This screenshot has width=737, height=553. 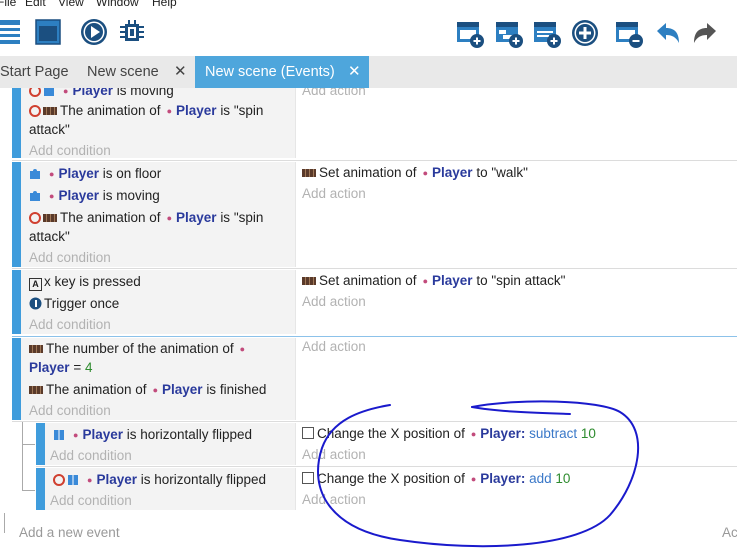 What do you see at coordinates (478, 474) in the screenshot?
I see `annotation-circle` at bounding box center [478, 474].